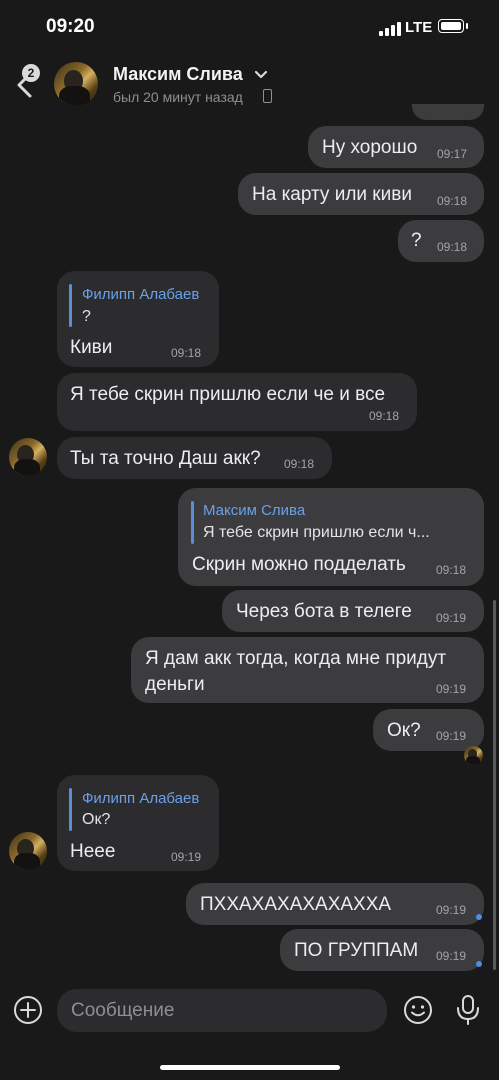  Describe the element at coordinates (178, 74) in the screenshot. I see `contact-name: Максим Слива` at that location.